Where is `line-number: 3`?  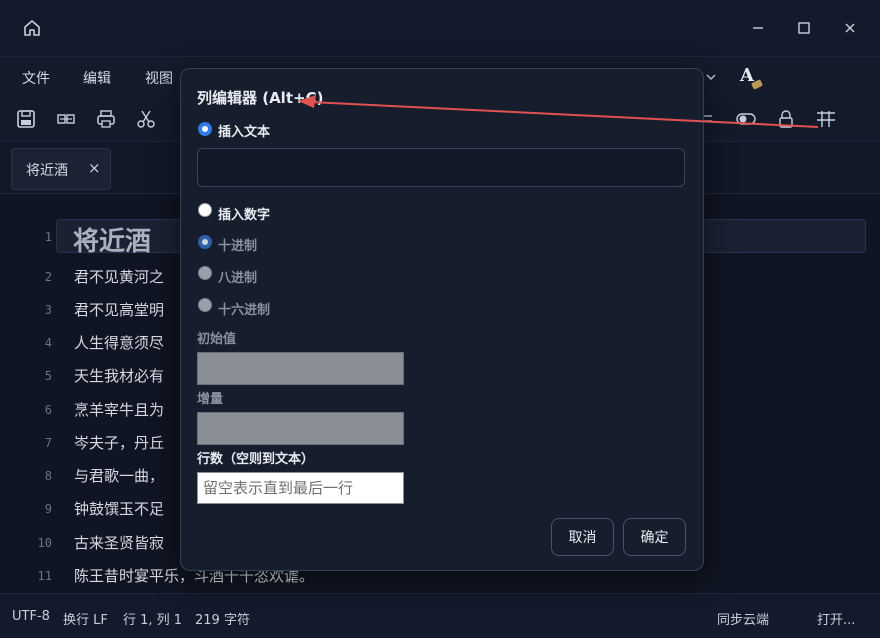 line-number: 3 is located at coordinates (48, 310).